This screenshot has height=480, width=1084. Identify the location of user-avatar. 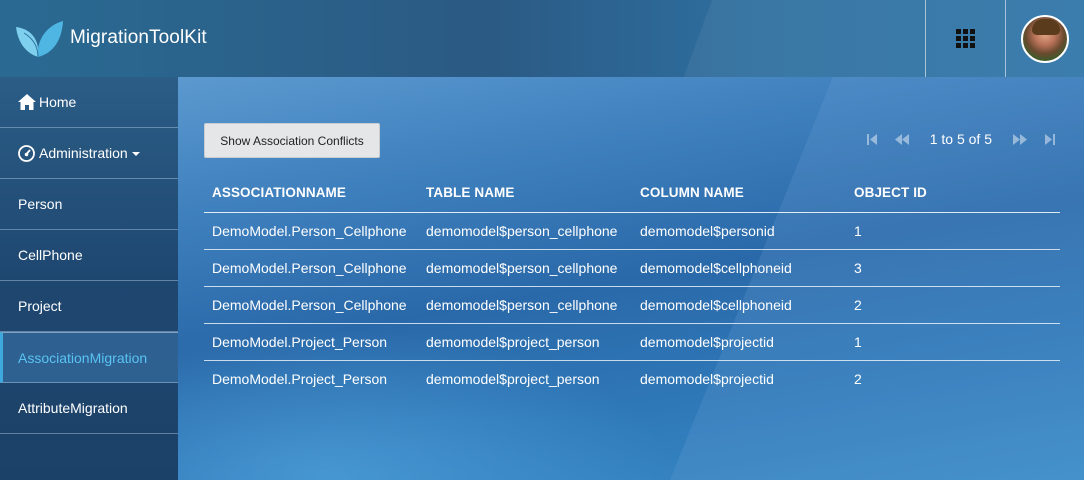
(1045, 38).